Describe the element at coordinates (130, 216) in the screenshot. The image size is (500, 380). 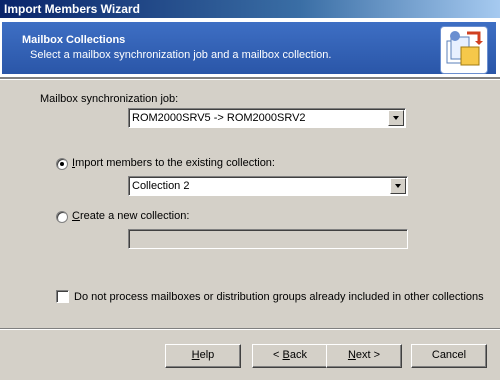
I see `create-new-label: Create a new collection:` at that location.